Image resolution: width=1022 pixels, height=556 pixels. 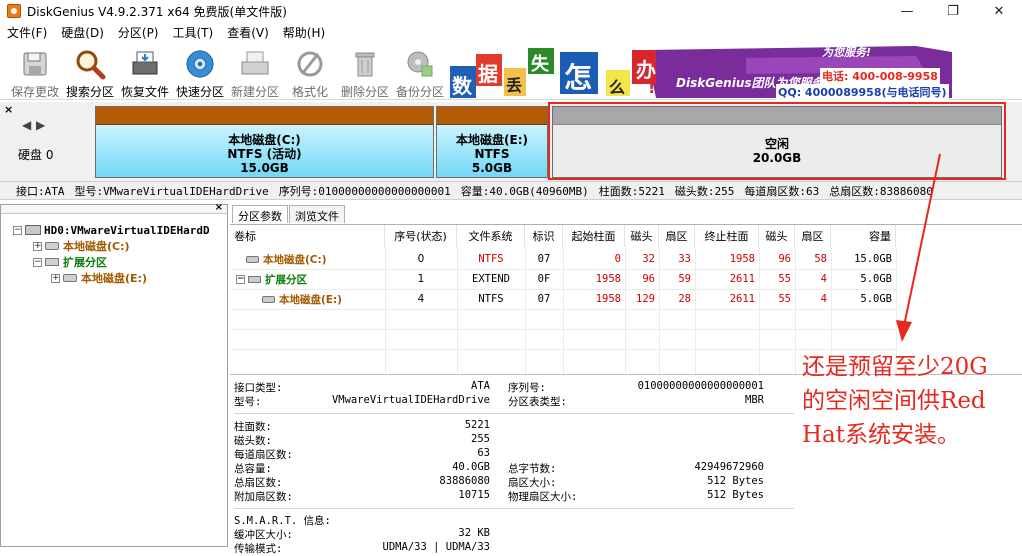 I want to click on tree-item-extended: − 扩展分区, so click(x=70, y=262).